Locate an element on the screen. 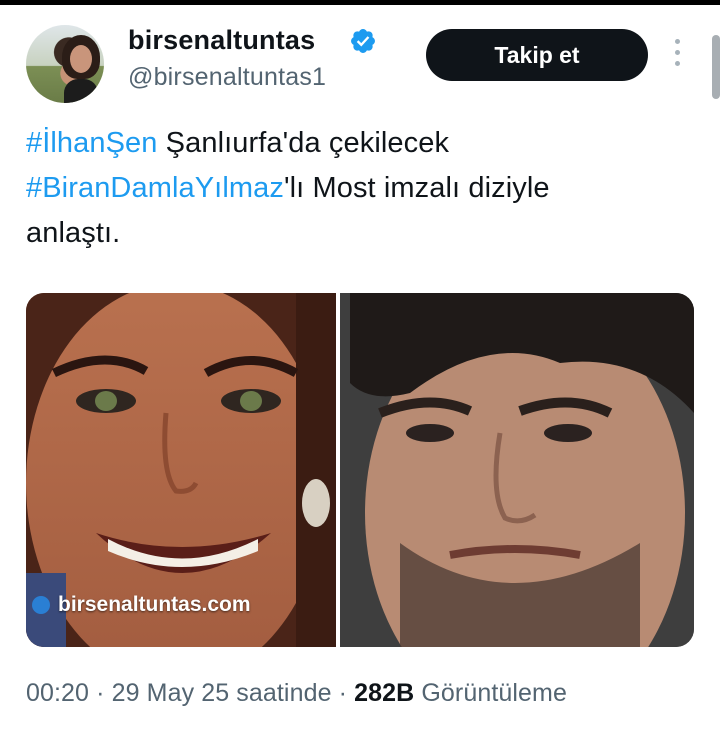  avatar-face is located at coordinates (81, 59).